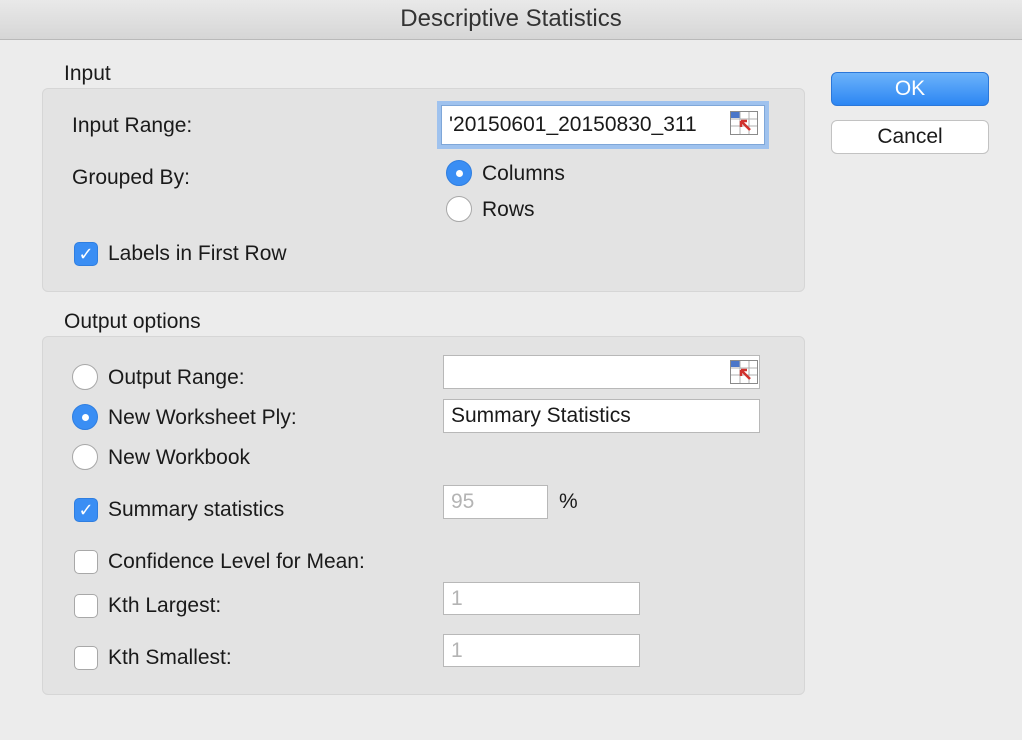  Describe the element at coordinates (459, 173) in the screenshot. I see `grouped-by-columns-radio` at that location.